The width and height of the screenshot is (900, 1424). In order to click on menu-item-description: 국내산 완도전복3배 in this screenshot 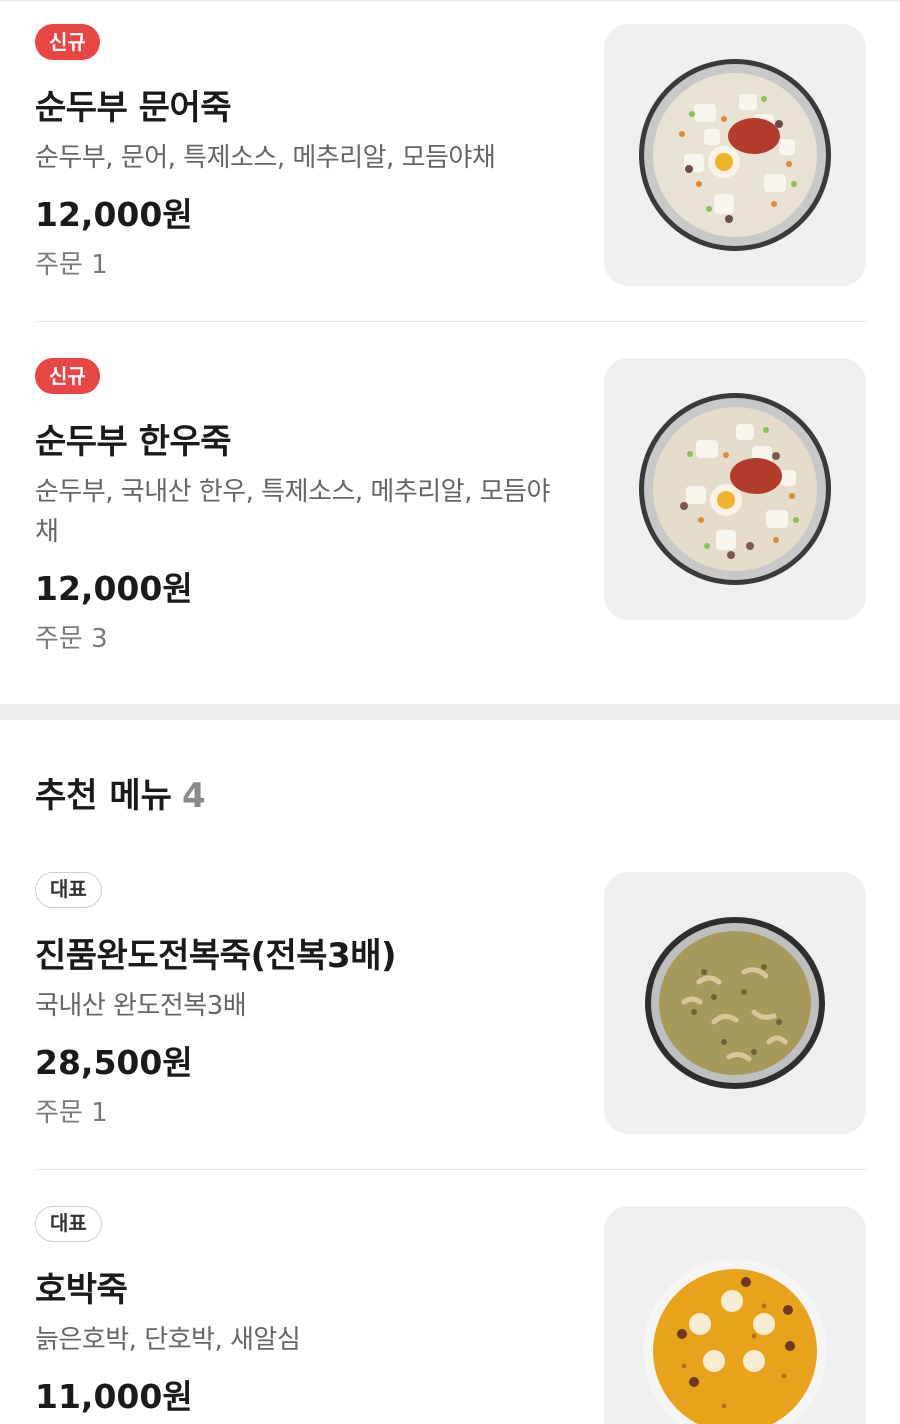, I will do `click(141, 1006)`.